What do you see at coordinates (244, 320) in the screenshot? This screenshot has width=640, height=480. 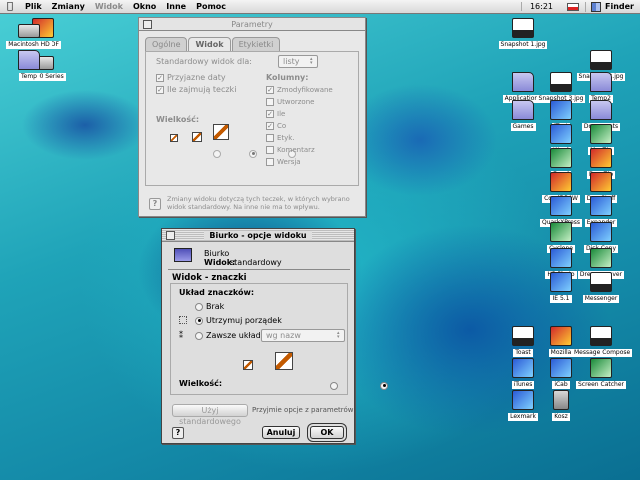 I see `radio-label: Utrzymuj porządek` at bounding box center [244, 320].